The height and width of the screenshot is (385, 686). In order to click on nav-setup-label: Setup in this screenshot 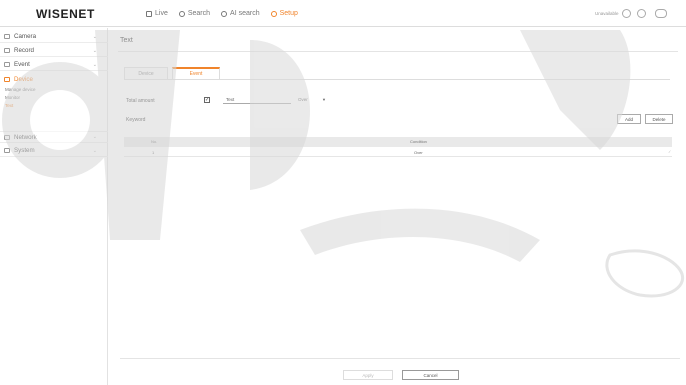, I will do `click(288, 13)`.